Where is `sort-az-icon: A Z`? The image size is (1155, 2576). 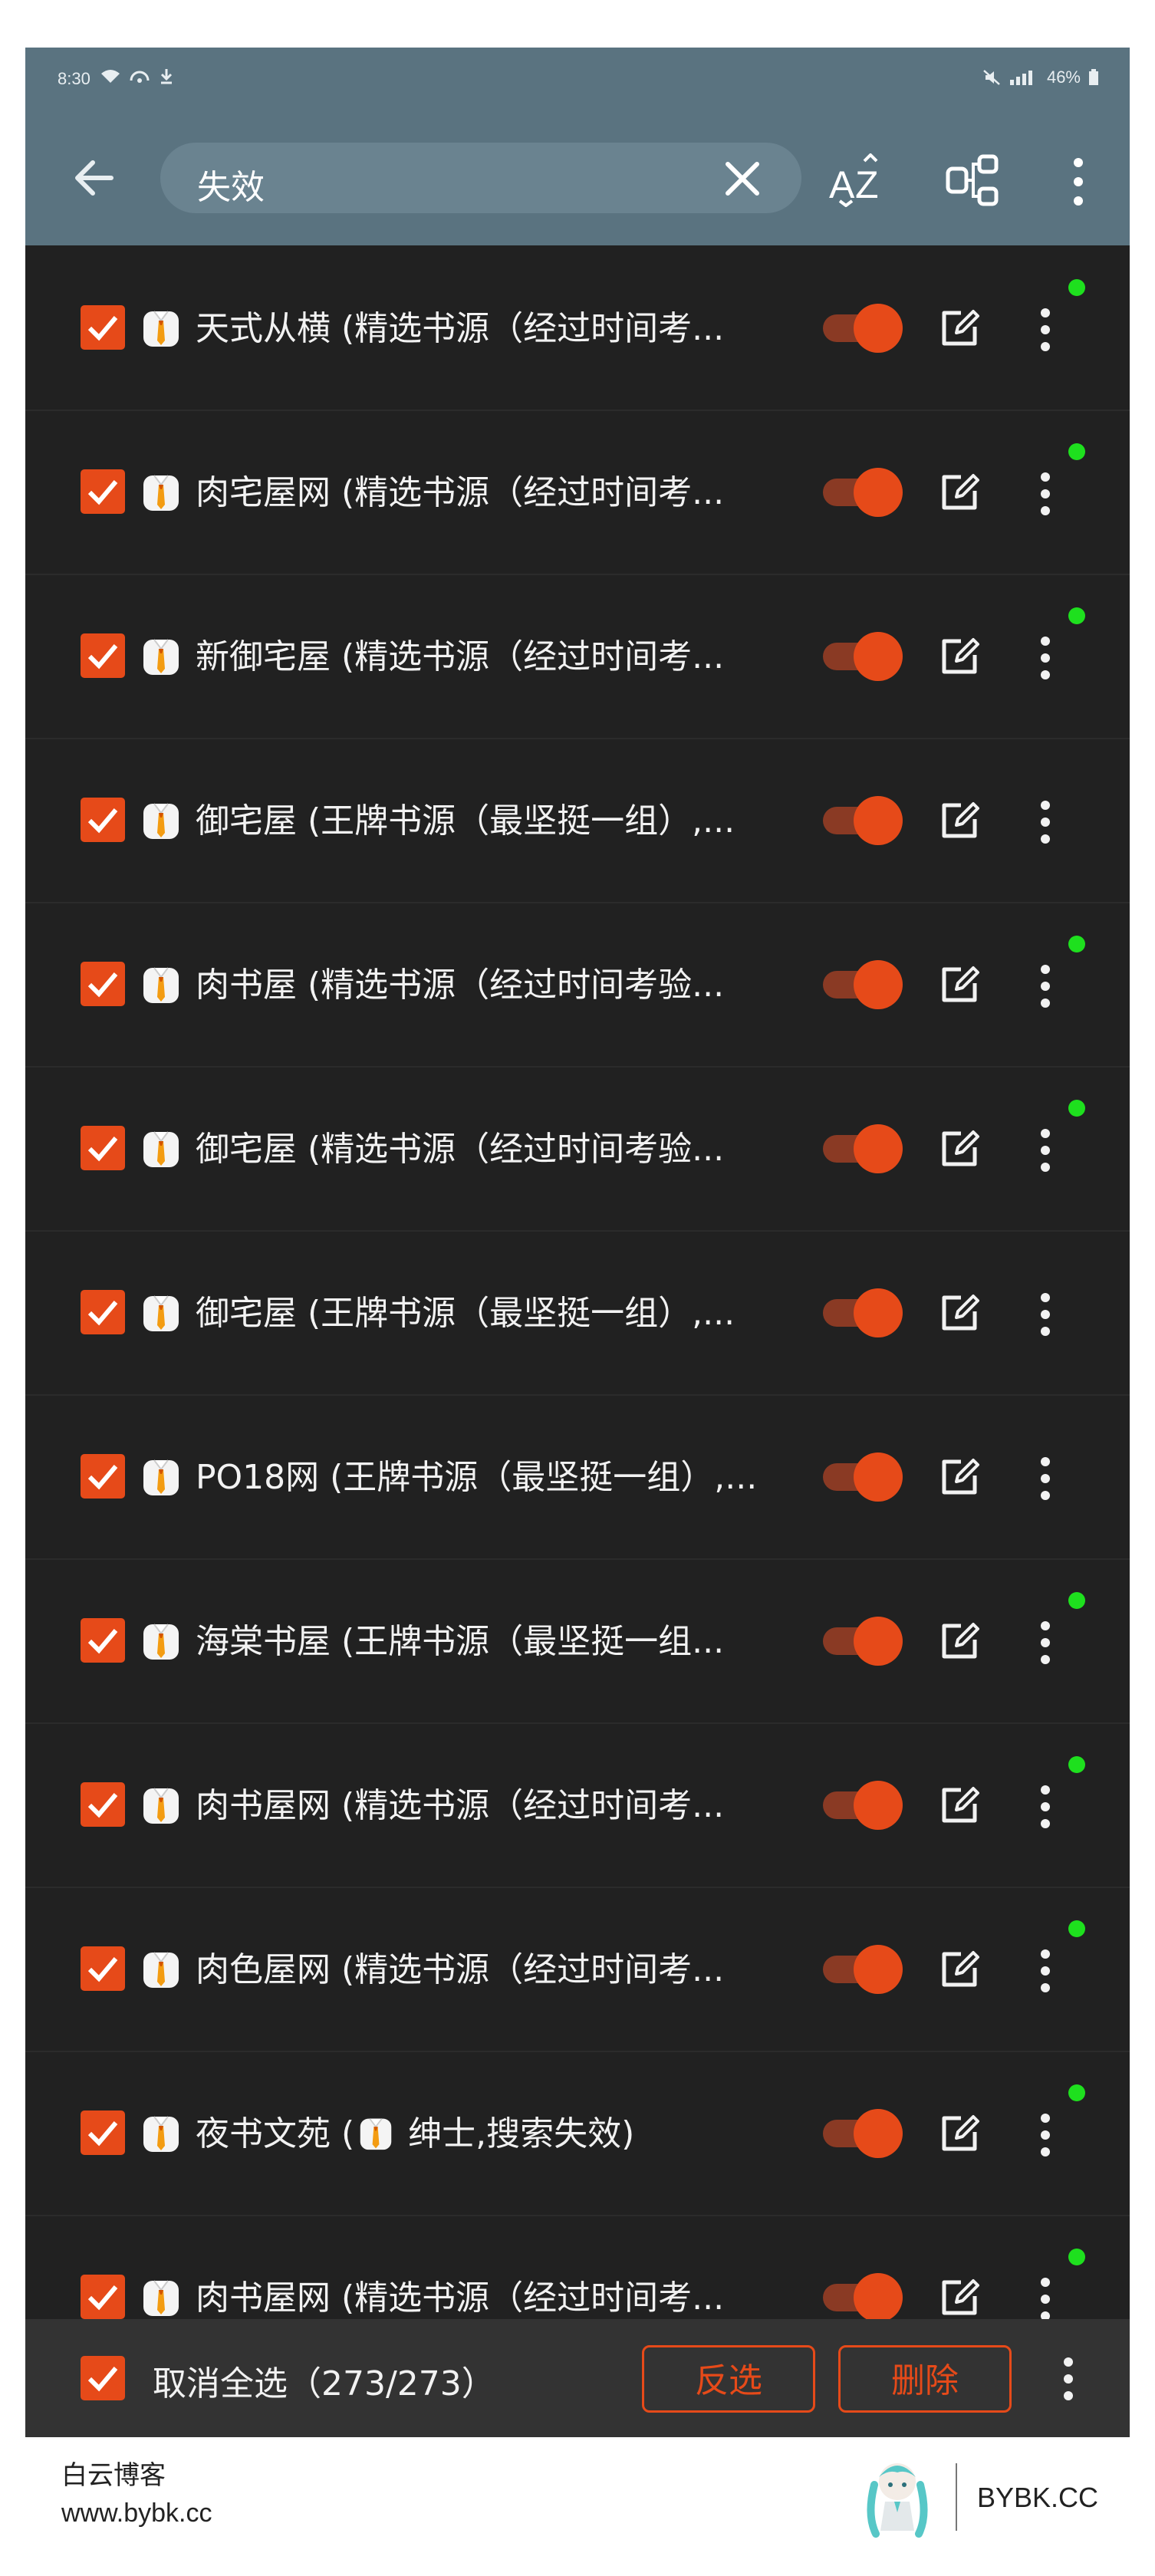 sort-az-icon: A Z is located at coordinates (858, 180).